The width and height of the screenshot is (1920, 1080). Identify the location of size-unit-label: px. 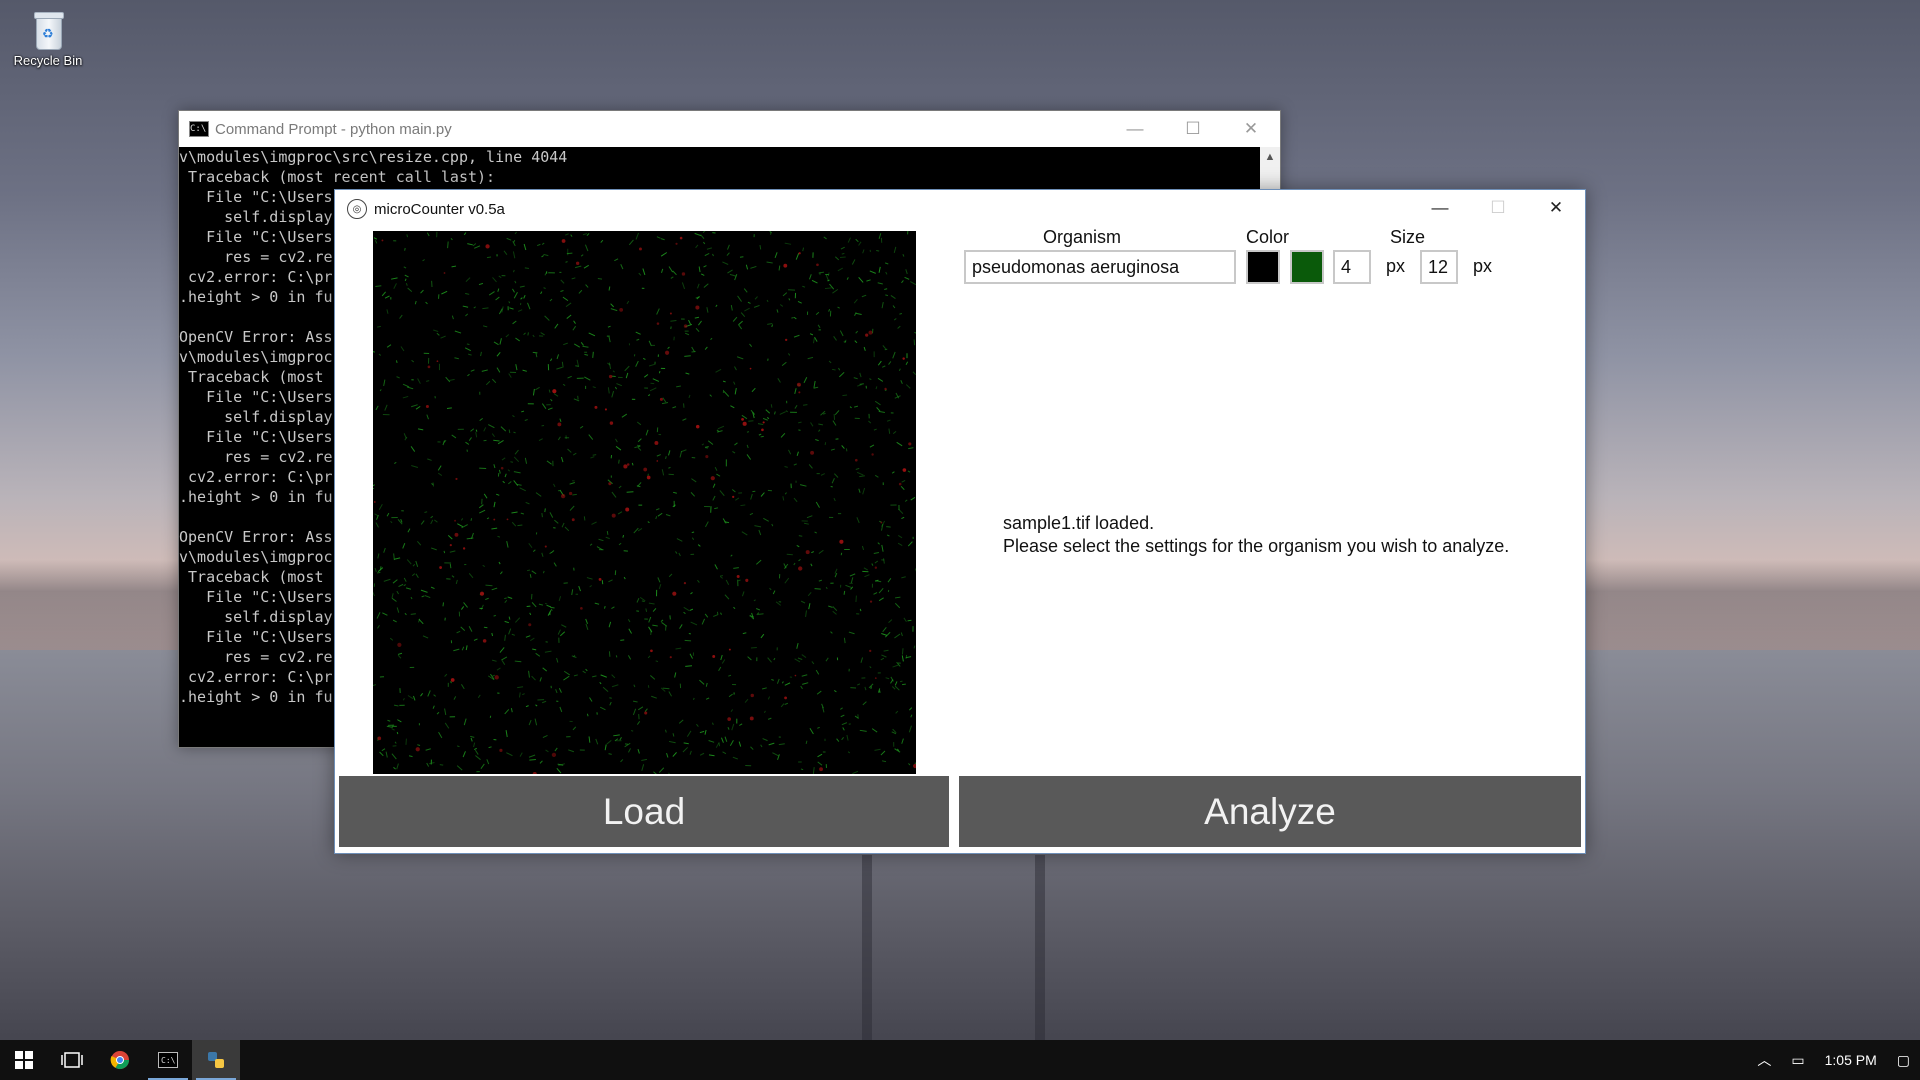
(1483, 266).